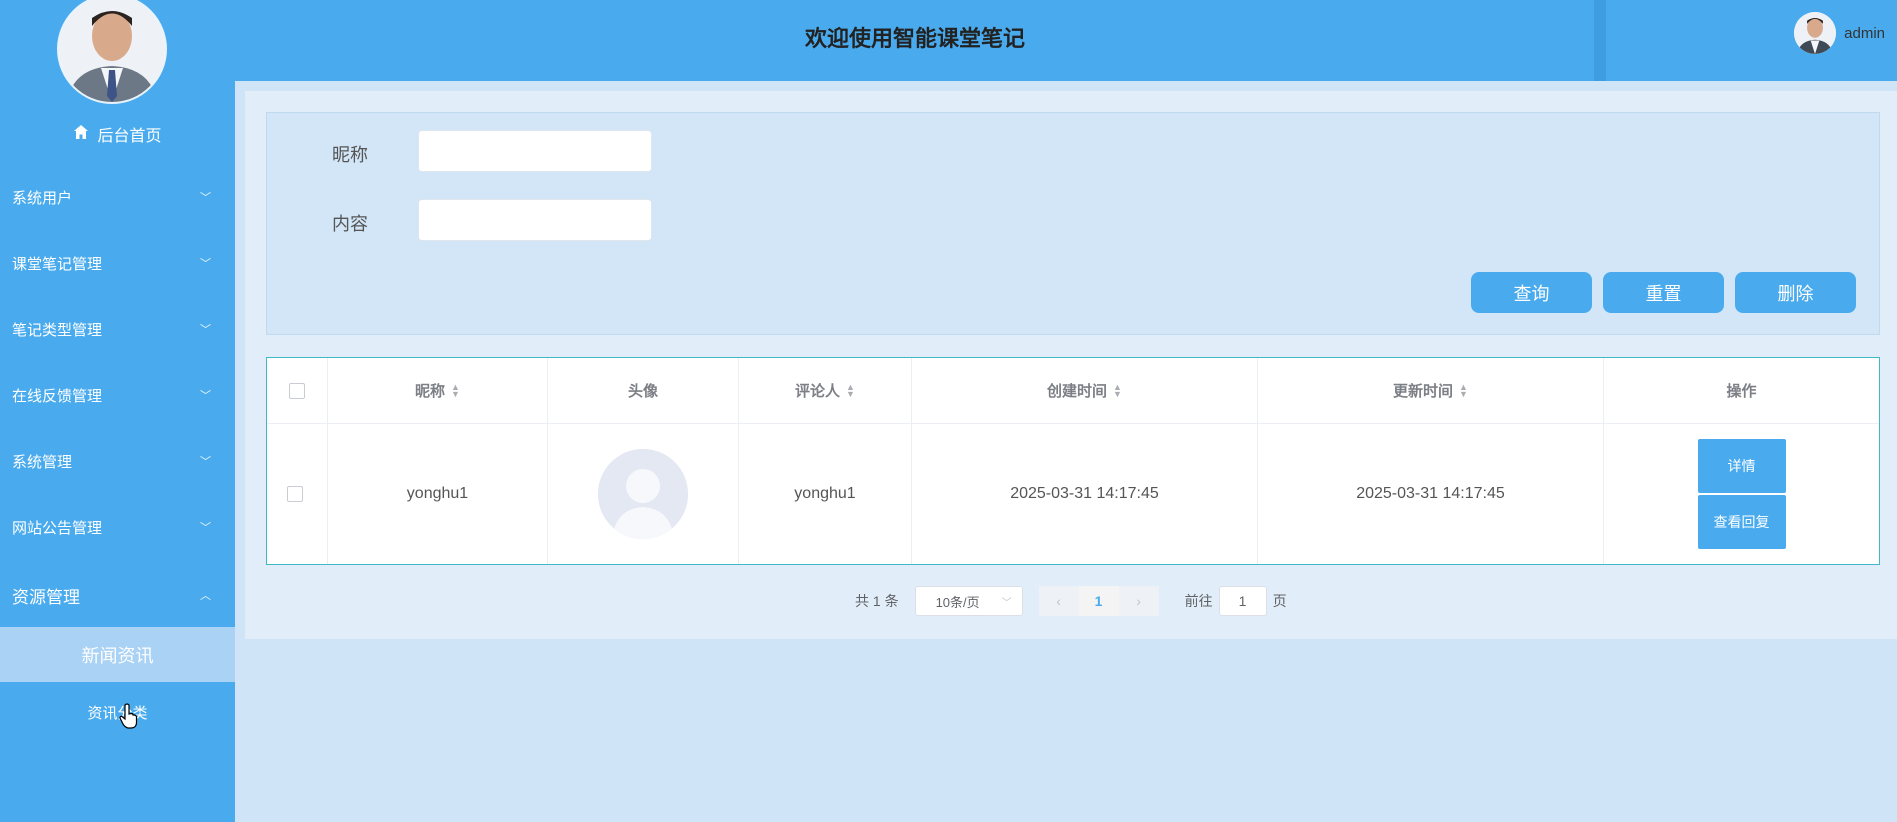  What do you see at coordinates (46, 597) in the screenshot?
I see `sidebar-item-label: 资源管理` at bounding box center [46, 597].